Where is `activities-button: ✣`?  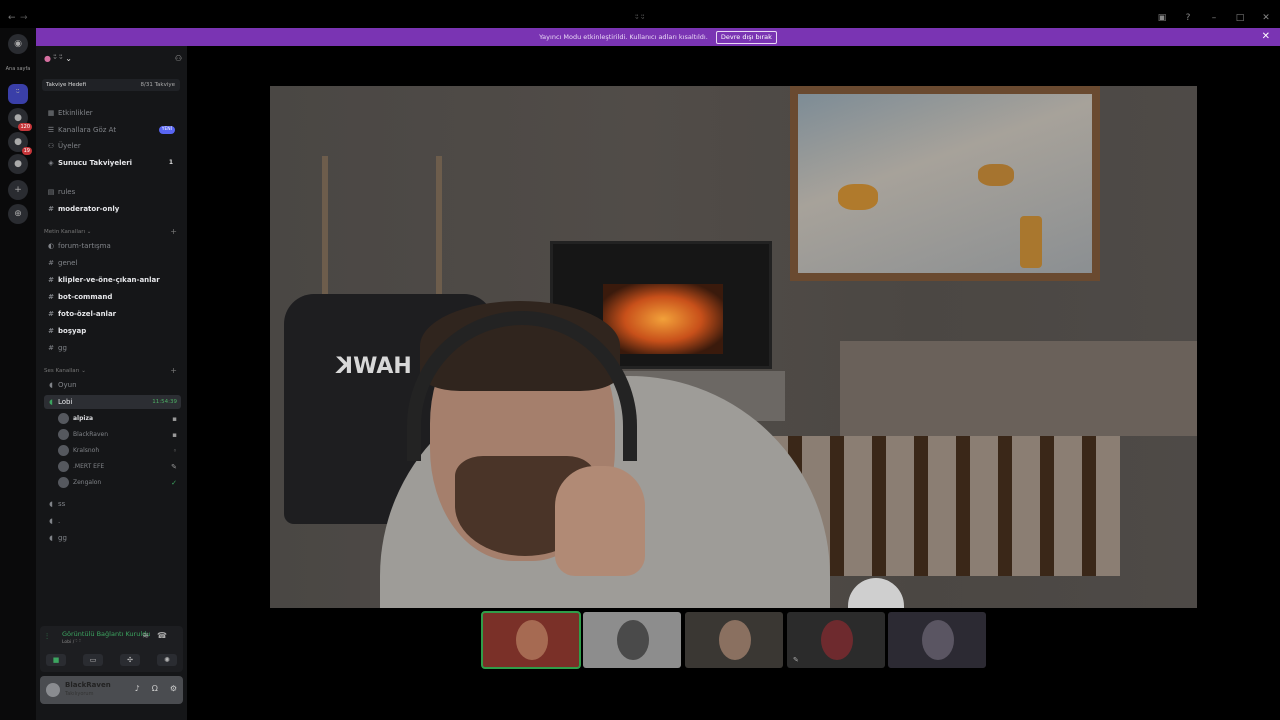
activities-button: ✣ is located at coordinates (130, 660).